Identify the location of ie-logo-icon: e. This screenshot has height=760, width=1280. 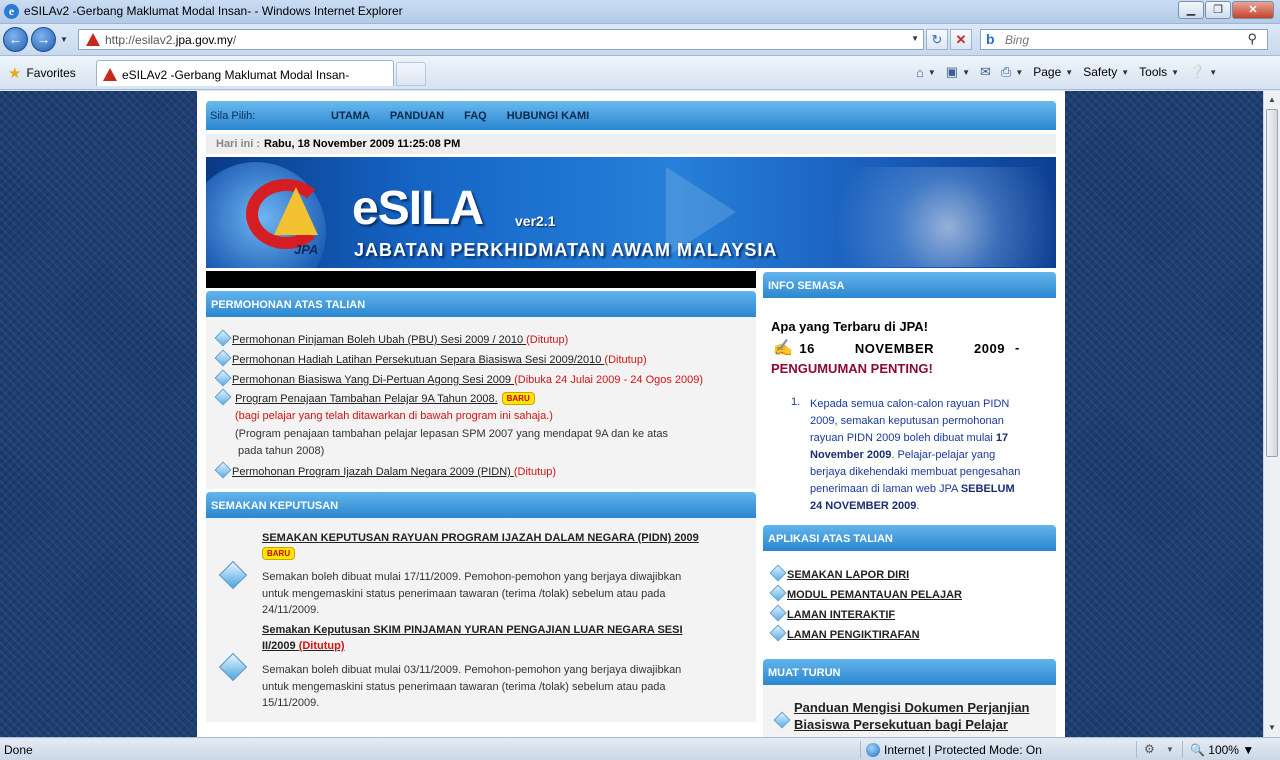
(11, 11).